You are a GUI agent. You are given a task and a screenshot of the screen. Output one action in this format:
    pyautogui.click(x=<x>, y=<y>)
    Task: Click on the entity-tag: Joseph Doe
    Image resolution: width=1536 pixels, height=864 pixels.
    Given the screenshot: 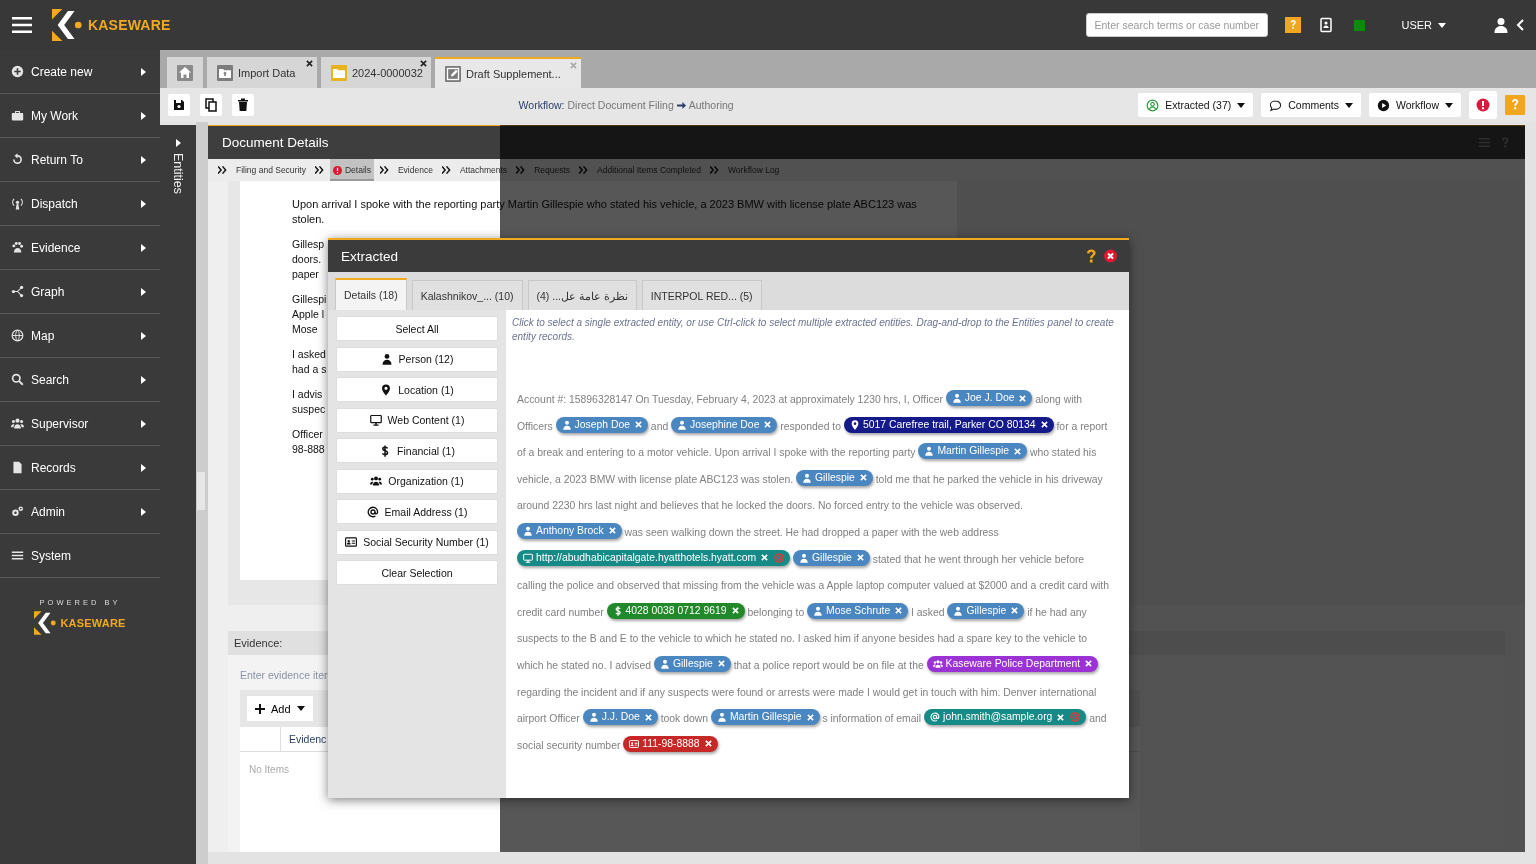 What is the action you would take?
    pyautogui.click(x=601, y=424)
    